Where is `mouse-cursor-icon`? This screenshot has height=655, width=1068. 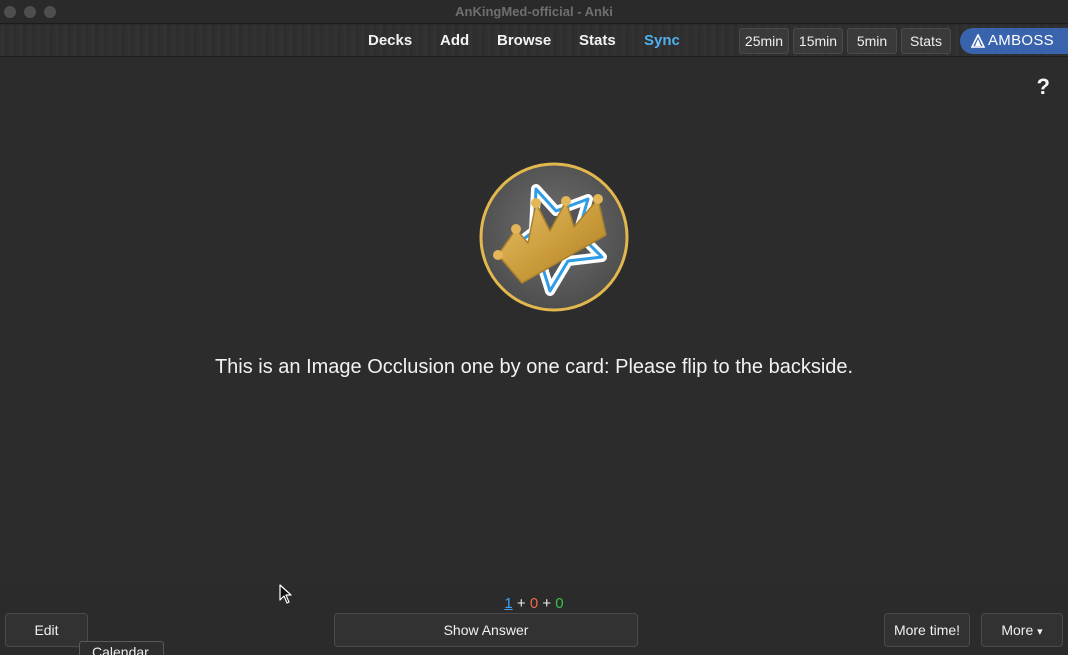 mouse-cursor-icon is located at coordinates (285, 594).